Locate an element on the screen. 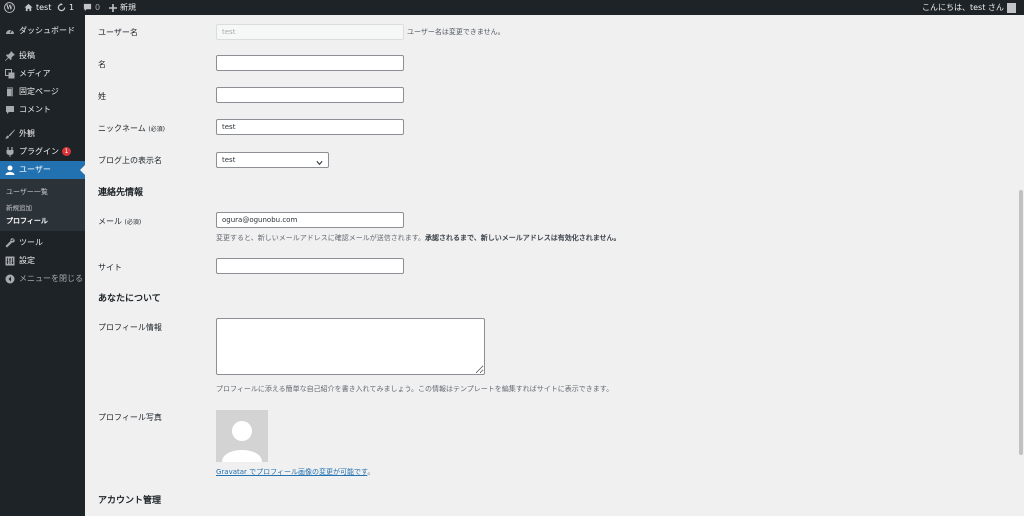  greeting-text: こんにちは、test さん is located at coordinates (963, 7).